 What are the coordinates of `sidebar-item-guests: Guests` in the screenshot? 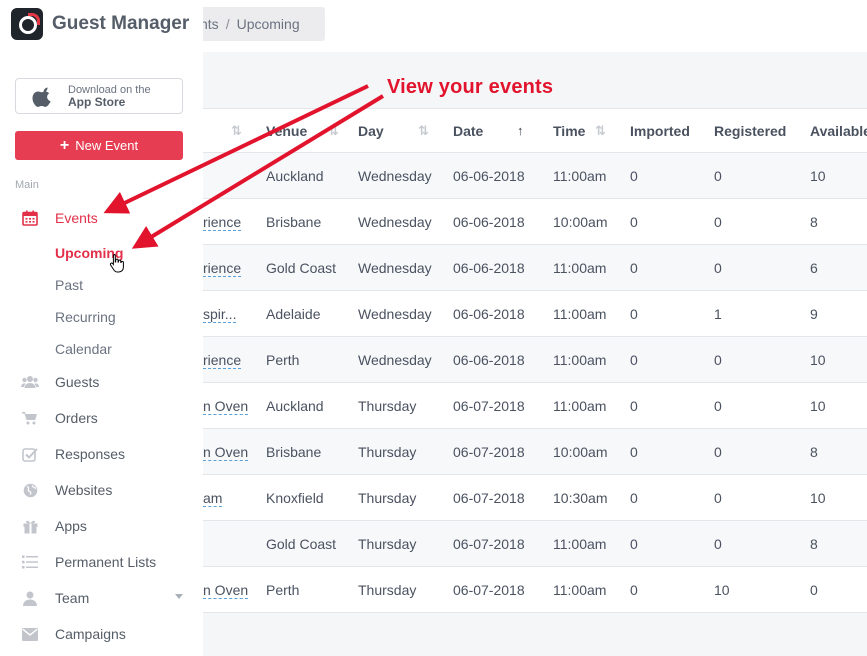 It's located at (101, 382).